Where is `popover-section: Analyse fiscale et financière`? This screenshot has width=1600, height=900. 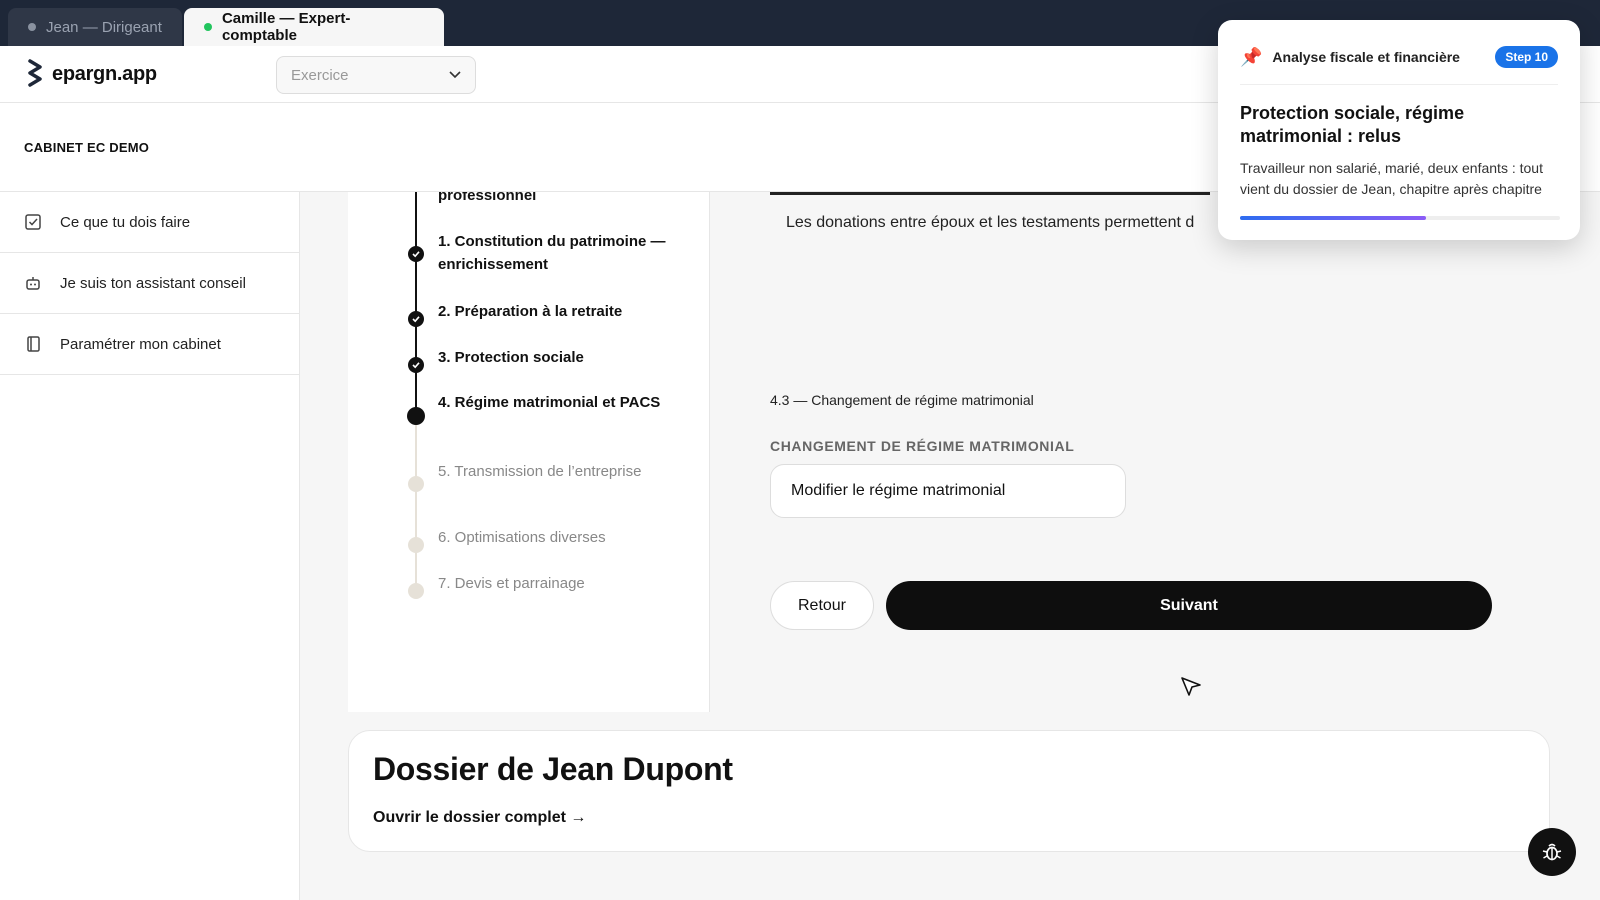 popover-section: Analyse fiscale et financière is located at coordinates (1366, 57).